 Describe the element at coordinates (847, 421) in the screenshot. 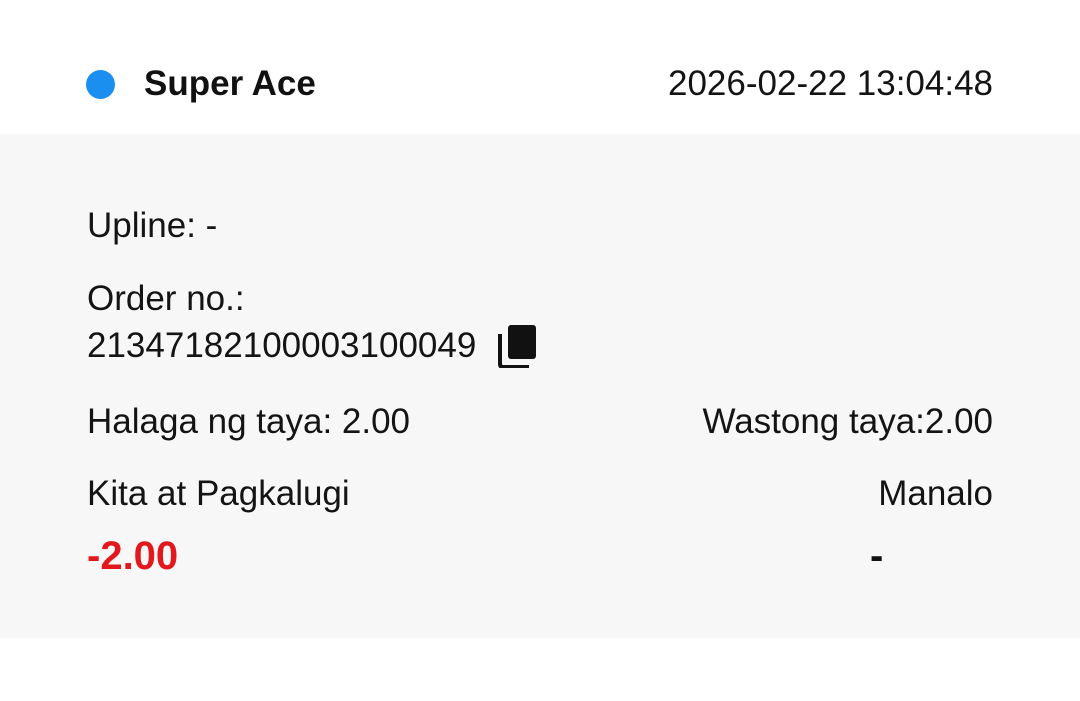

I see `valid-bet-amount: Wastong taya:2.00` at that location.